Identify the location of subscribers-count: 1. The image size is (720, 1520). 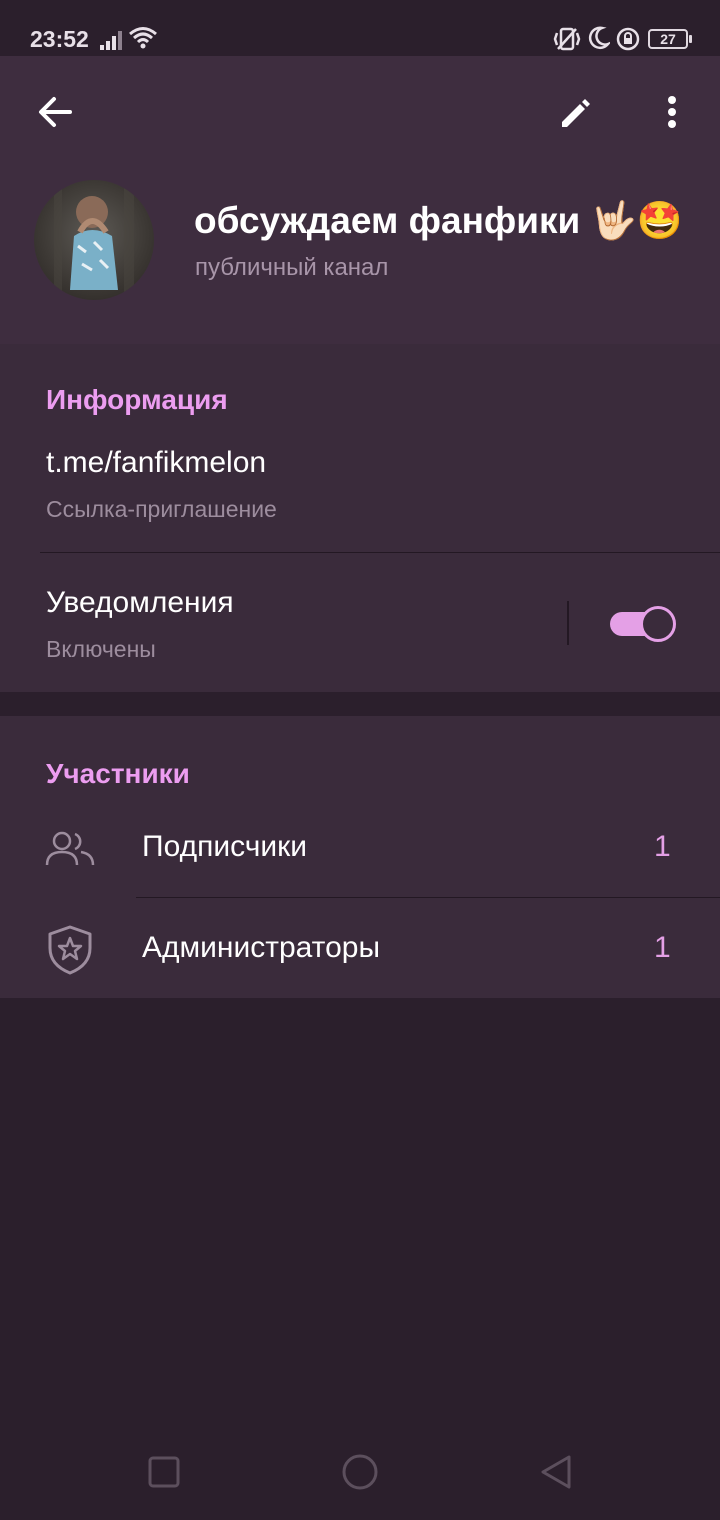
(662, 846).